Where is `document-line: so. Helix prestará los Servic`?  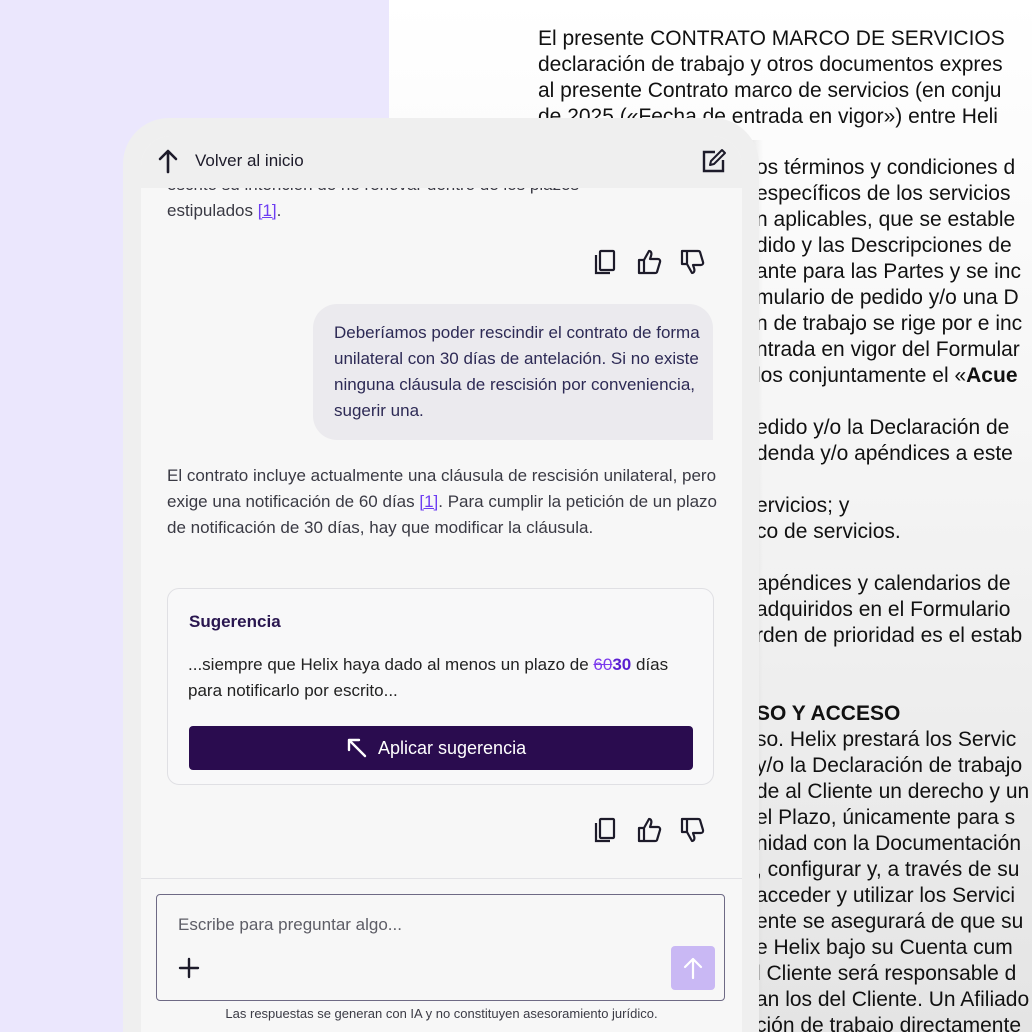
document-line: so. Helix prestará los Servic is located at coordinates (886, 740).